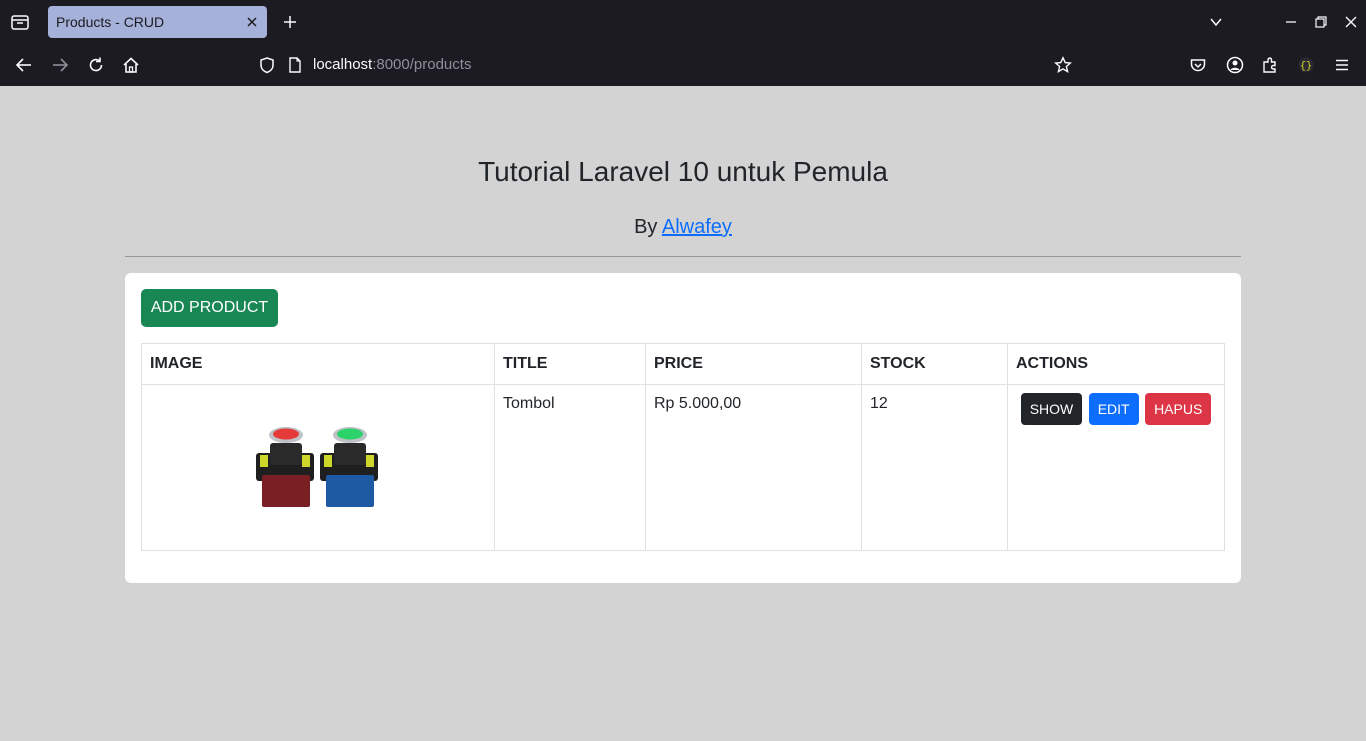 This screenshot has width=1366, height=741. Describe the element at coordinates (1198, 65) in the screenshot. I see `pocket-icon` at that location.